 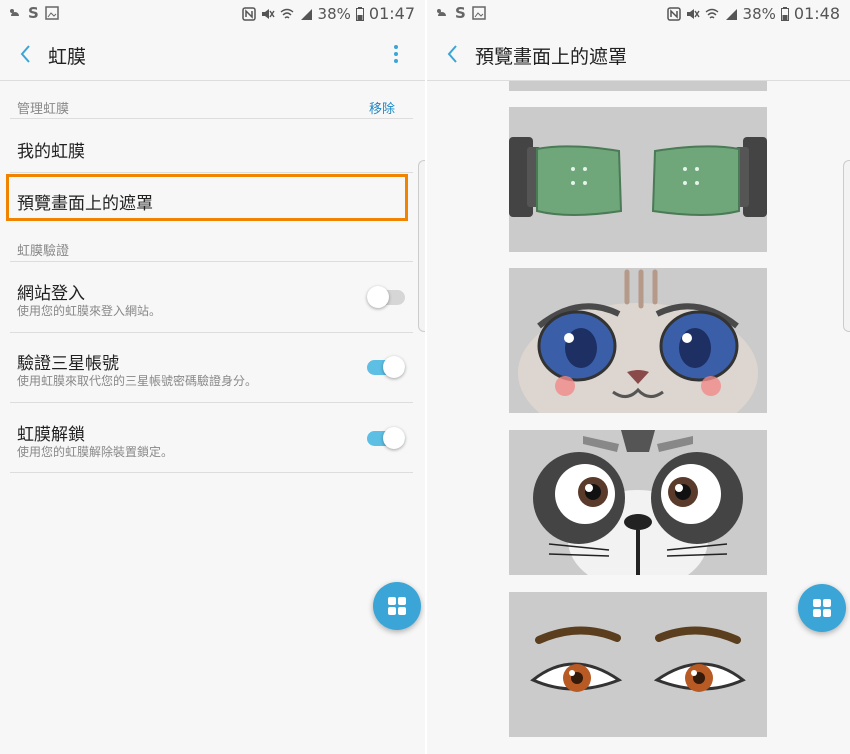 I want to click on website-login-toggle, so click(x=386, y=297).